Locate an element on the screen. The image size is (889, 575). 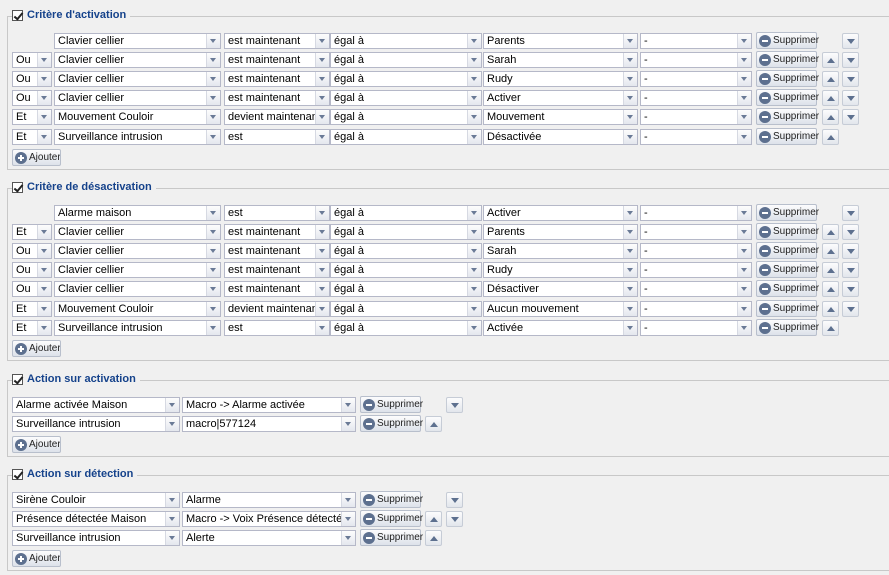
action-select: Macro -> Alarme activée is located at coordinates (269, 405).